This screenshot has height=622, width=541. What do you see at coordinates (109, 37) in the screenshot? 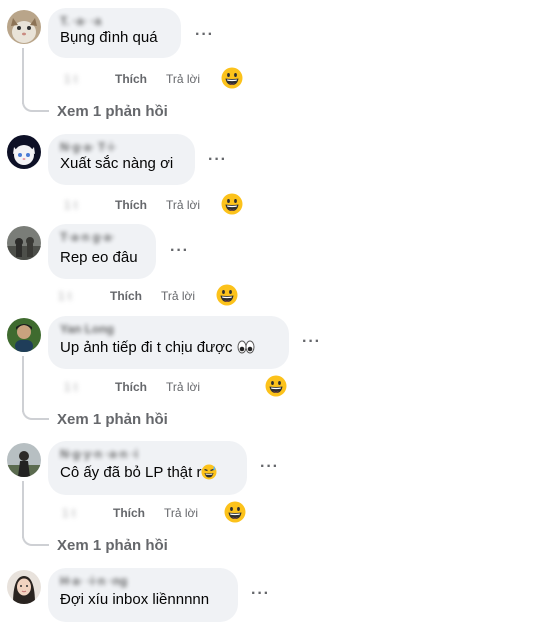
I see `comment-text: Bụng đình quá` at bounding box center [109, 37].